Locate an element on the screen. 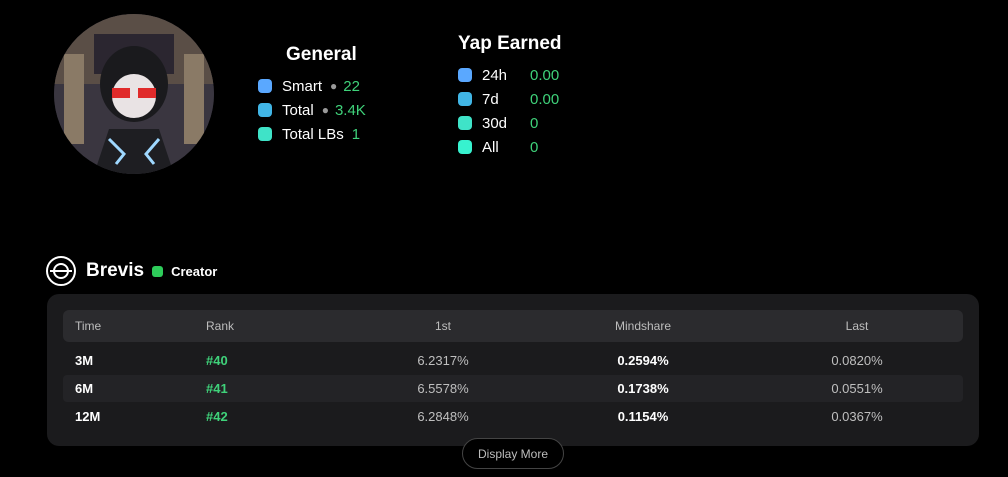  stat-label: All is located at coordinates (490, 147).